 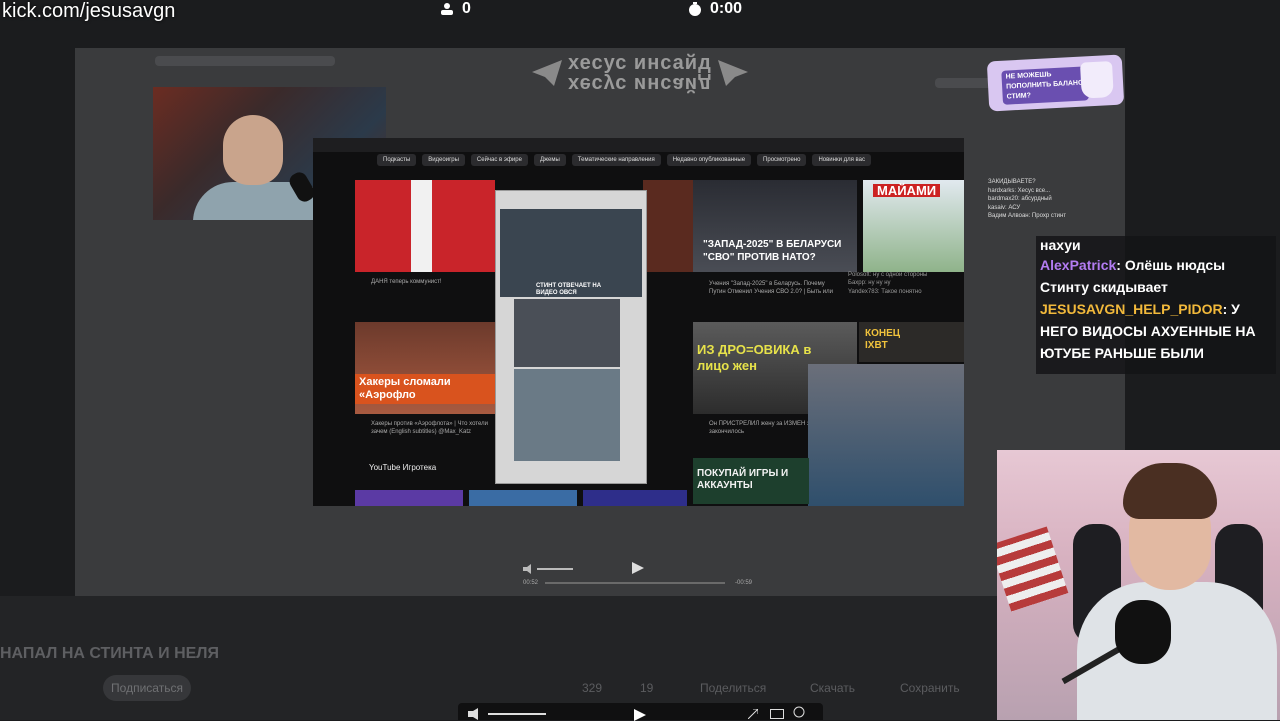 I want to click on viewer-count: 0, so click(x=455, y=9).